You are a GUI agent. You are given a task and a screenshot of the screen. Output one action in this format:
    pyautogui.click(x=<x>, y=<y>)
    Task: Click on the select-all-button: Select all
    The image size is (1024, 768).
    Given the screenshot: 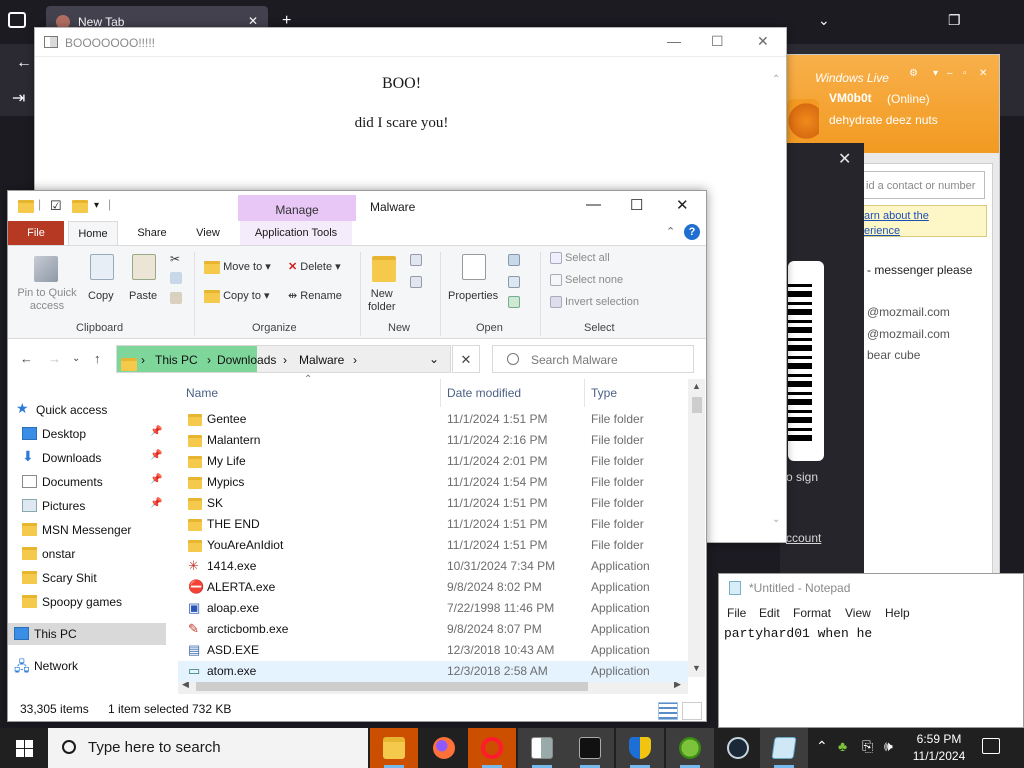 What is the action you would take?
    pyautogui.click(x=580, y=258)
    